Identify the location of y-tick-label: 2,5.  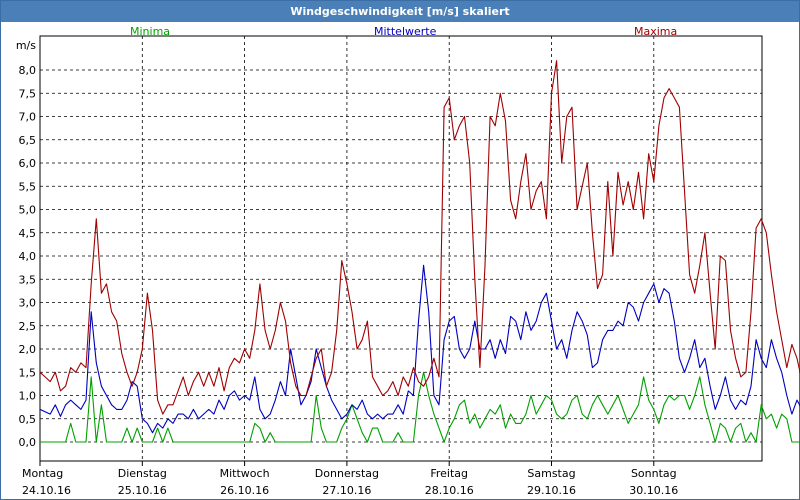
(28, 326).